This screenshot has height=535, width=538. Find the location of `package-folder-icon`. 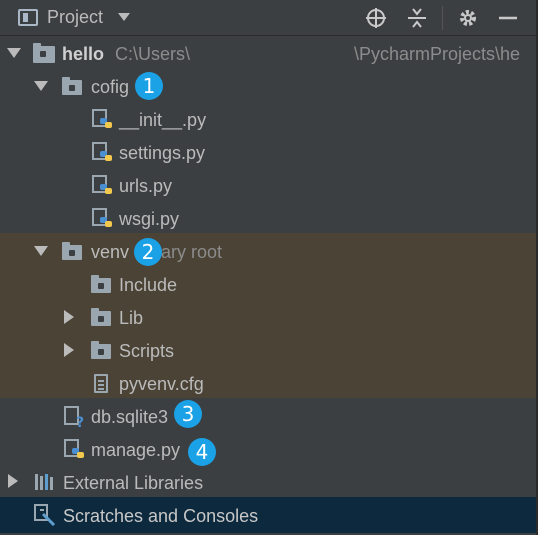

package-folder-icon is located at coordinates (72, 86).